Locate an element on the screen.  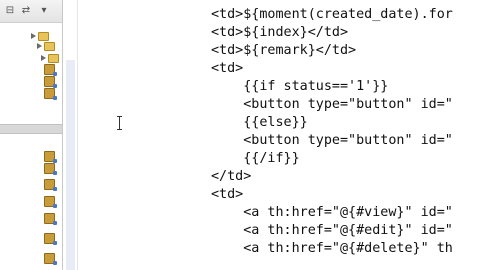
collapse-all-icon: ⊟ is located at coordinates (10, 10).